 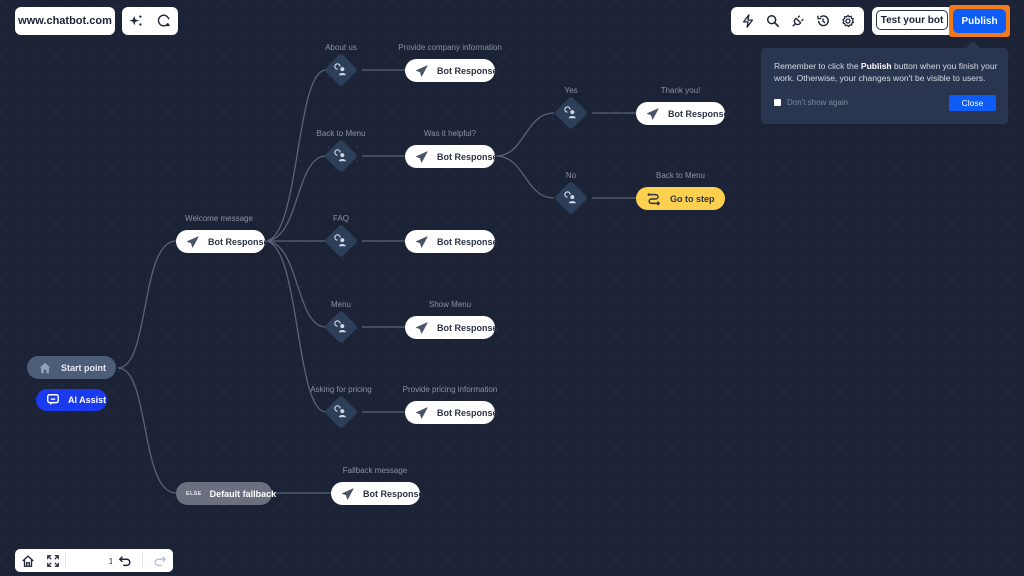 What do you see at coordinates (219, 218) in the screenshot?
I see `welcome-message-label: Welcome message` at bounding box center [219, 218].